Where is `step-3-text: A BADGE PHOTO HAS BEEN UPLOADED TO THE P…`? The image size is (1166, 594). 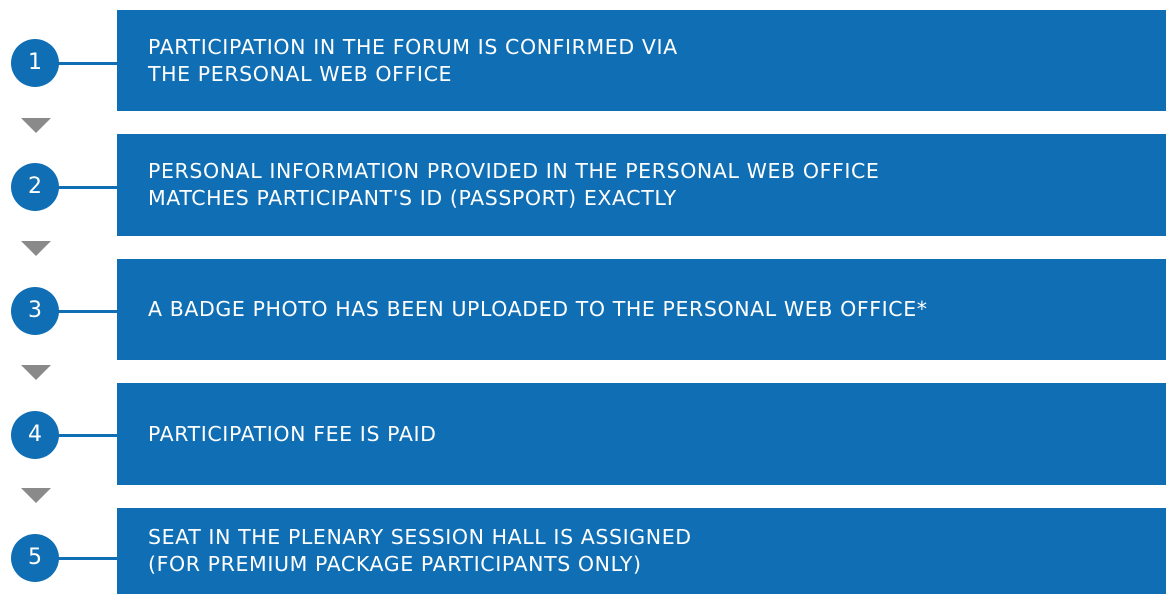 step-3-text: A BADGE PHOTO HAS BEEN UPLOADED TO THE P… is located at coordinates (538, 309).